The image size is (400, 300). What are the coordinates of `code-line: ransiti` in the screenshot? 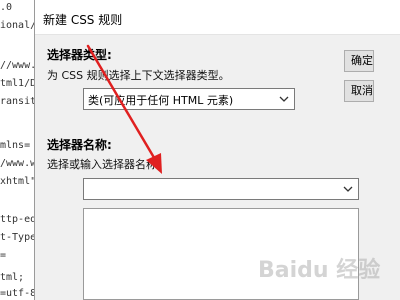 It's located at (17, 101).